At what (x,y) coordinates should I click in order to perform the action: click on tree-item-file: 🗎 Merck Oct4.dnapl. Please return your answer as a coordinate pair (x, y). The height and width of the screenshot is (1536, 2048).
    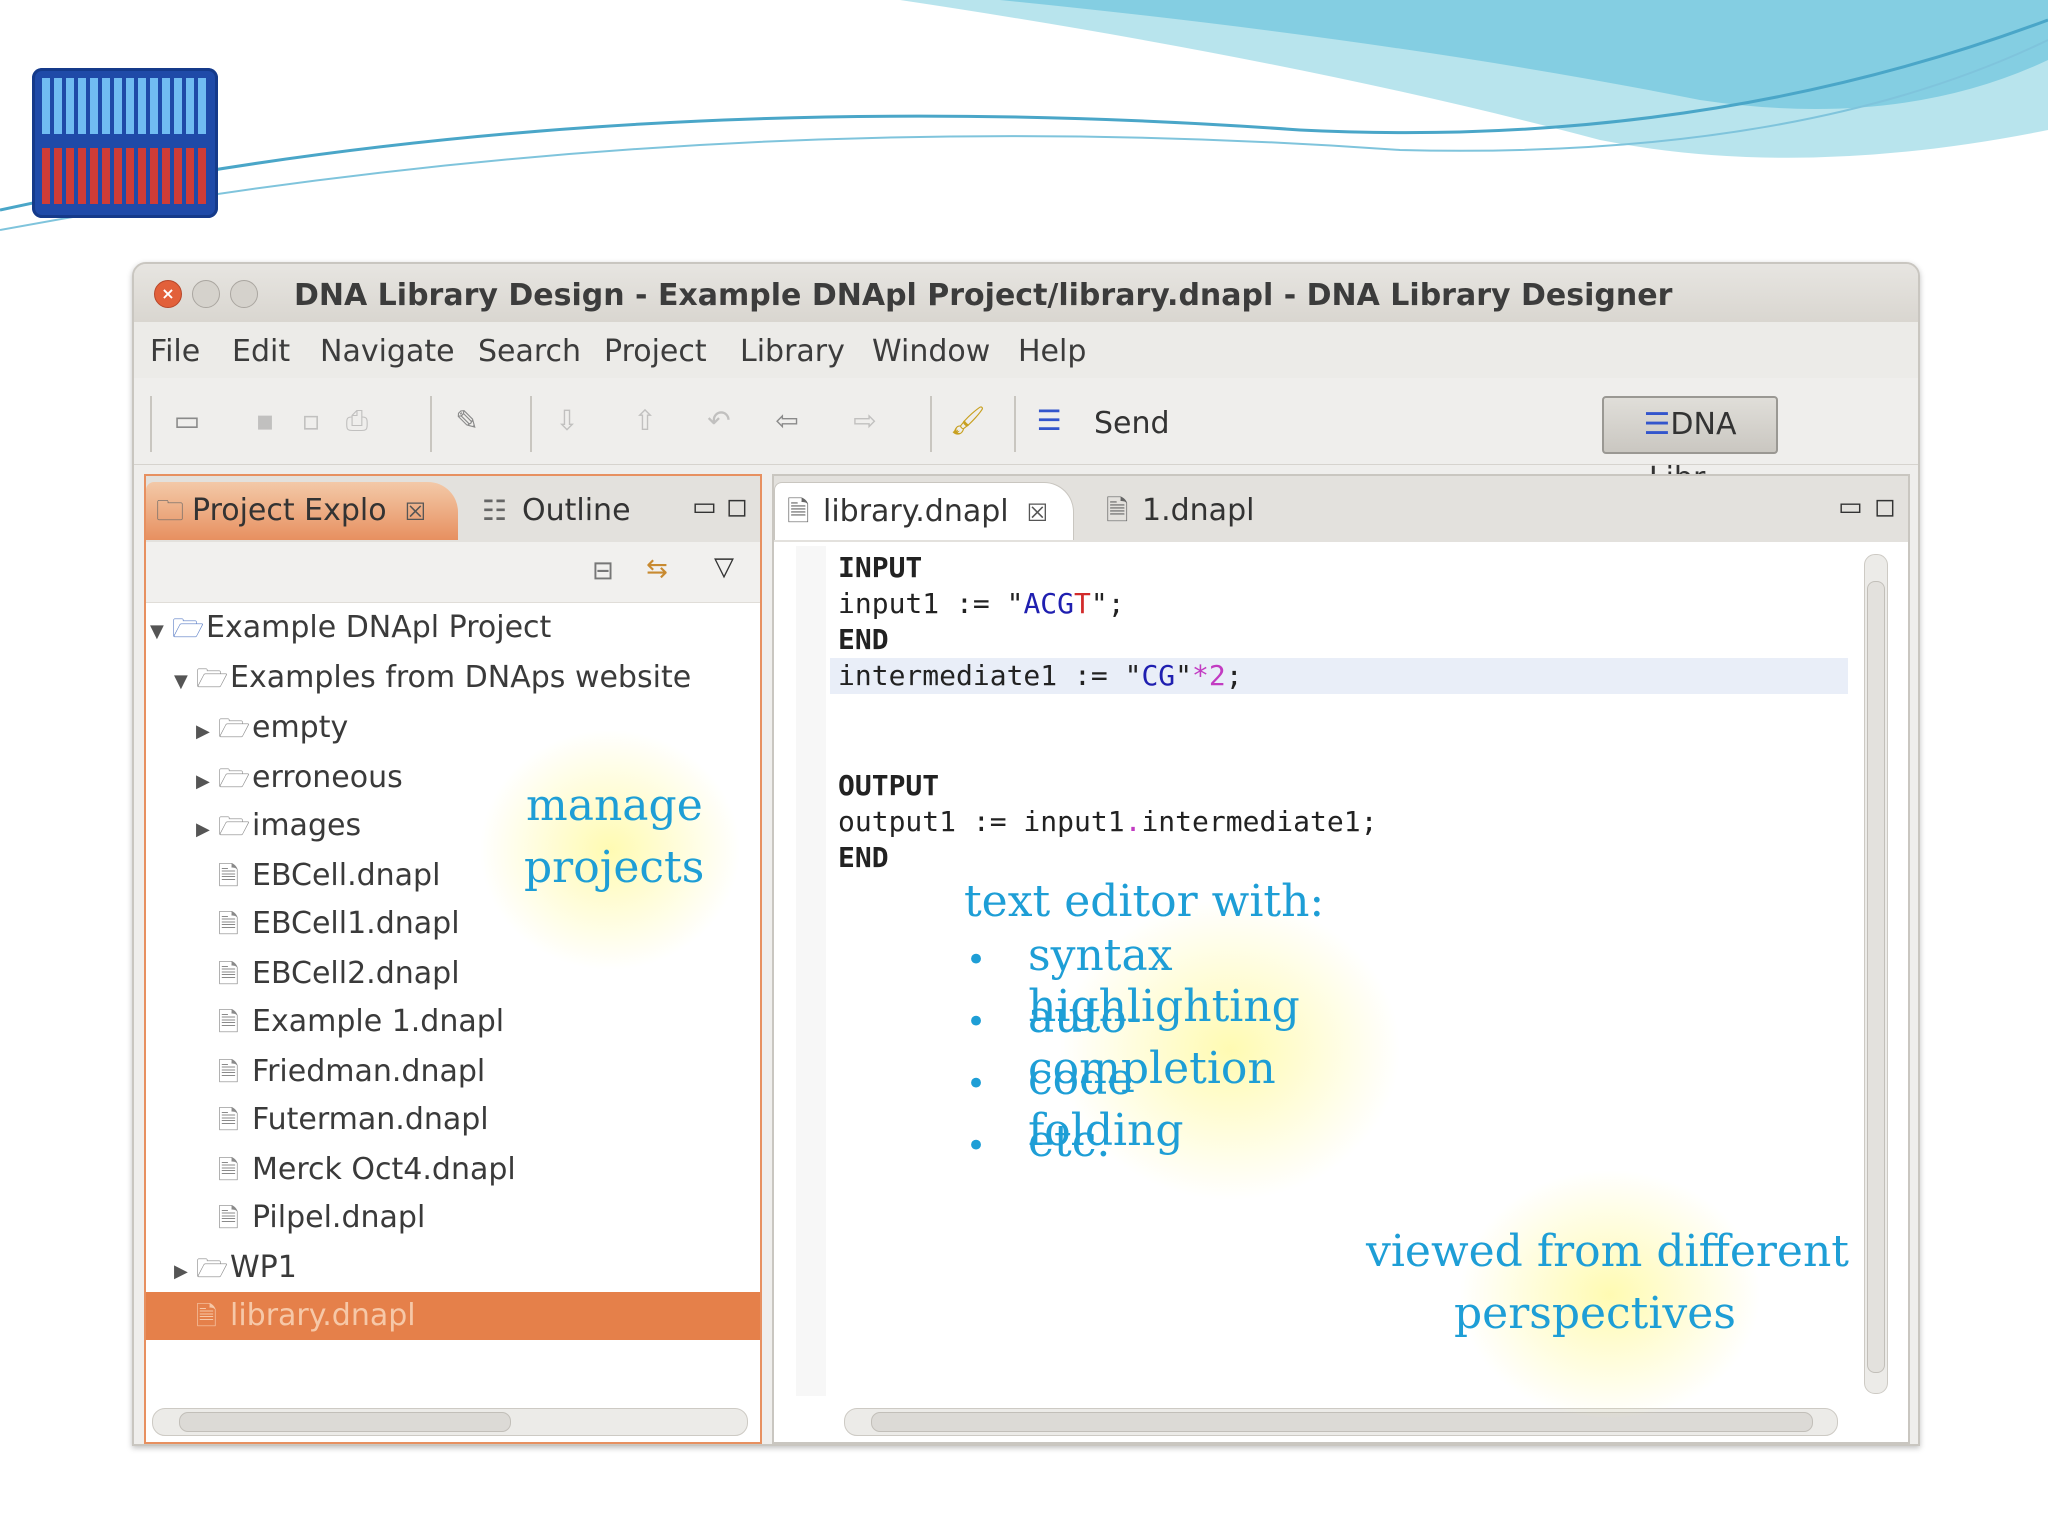
    Looking at the image, I should click on (367, 1170).